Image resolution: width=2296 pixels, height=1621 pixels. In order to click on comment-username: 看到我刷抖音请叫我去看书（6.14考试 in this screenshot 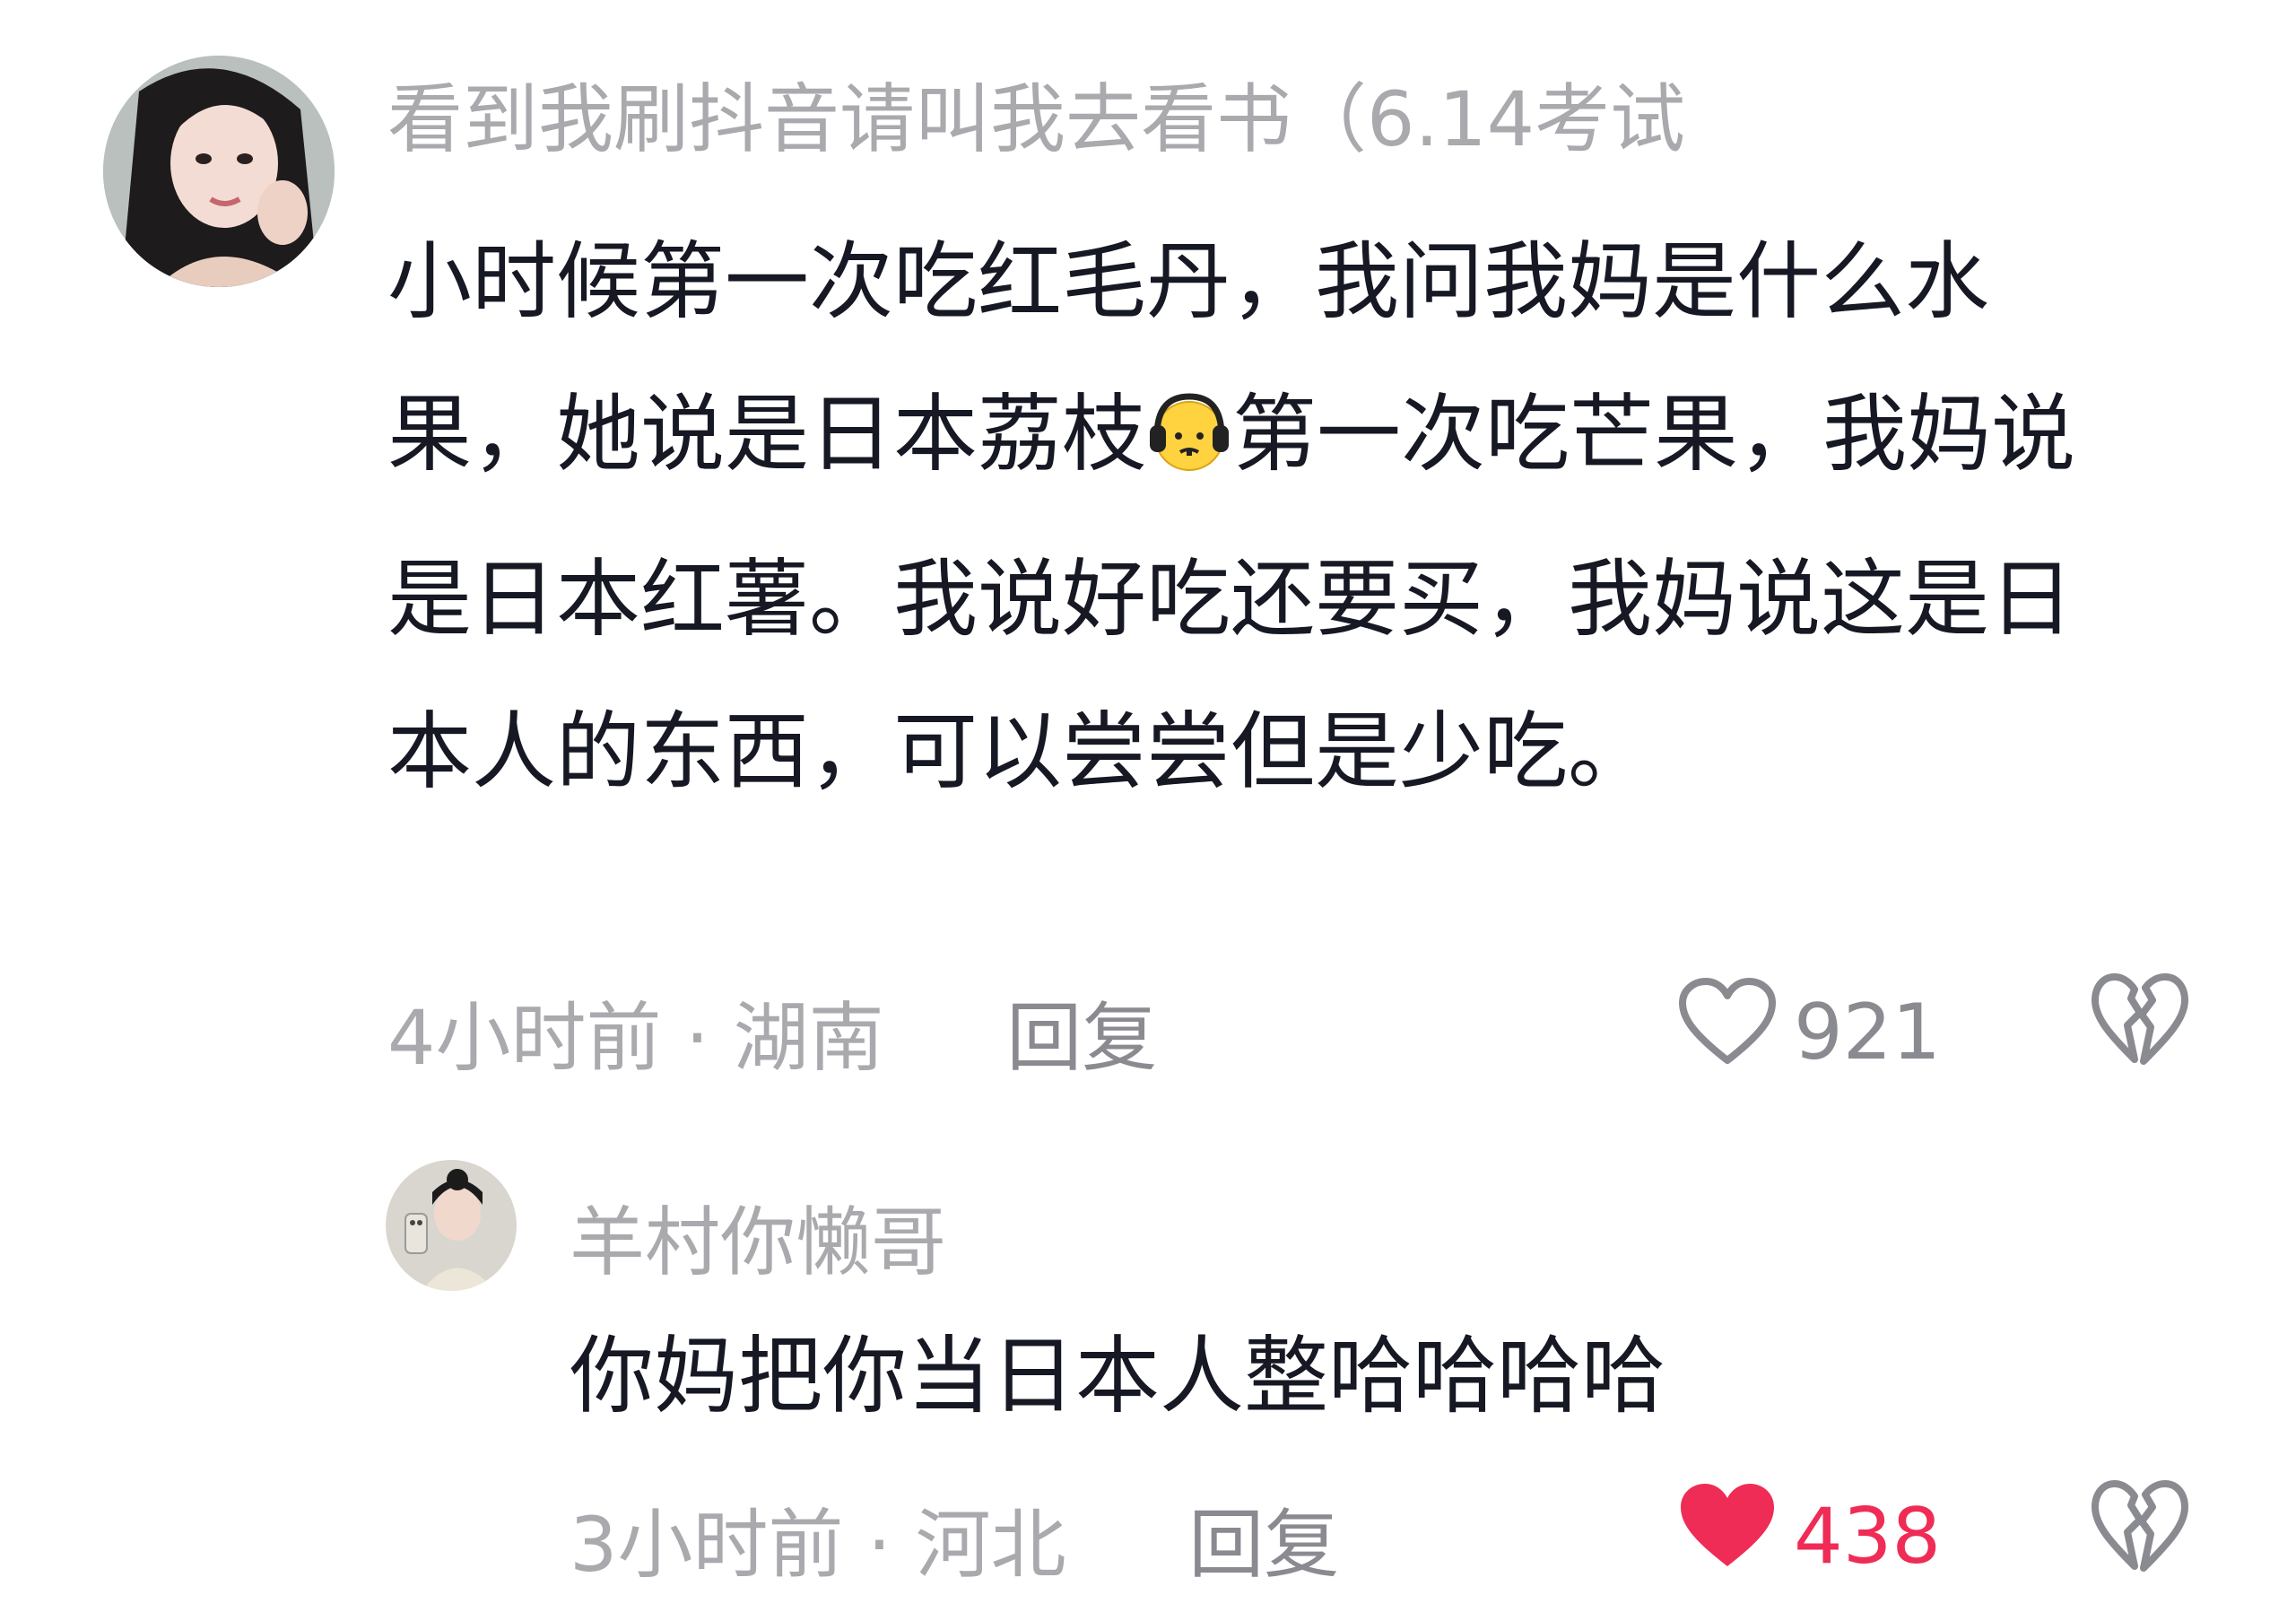, I will do `click(1036, 113)`.